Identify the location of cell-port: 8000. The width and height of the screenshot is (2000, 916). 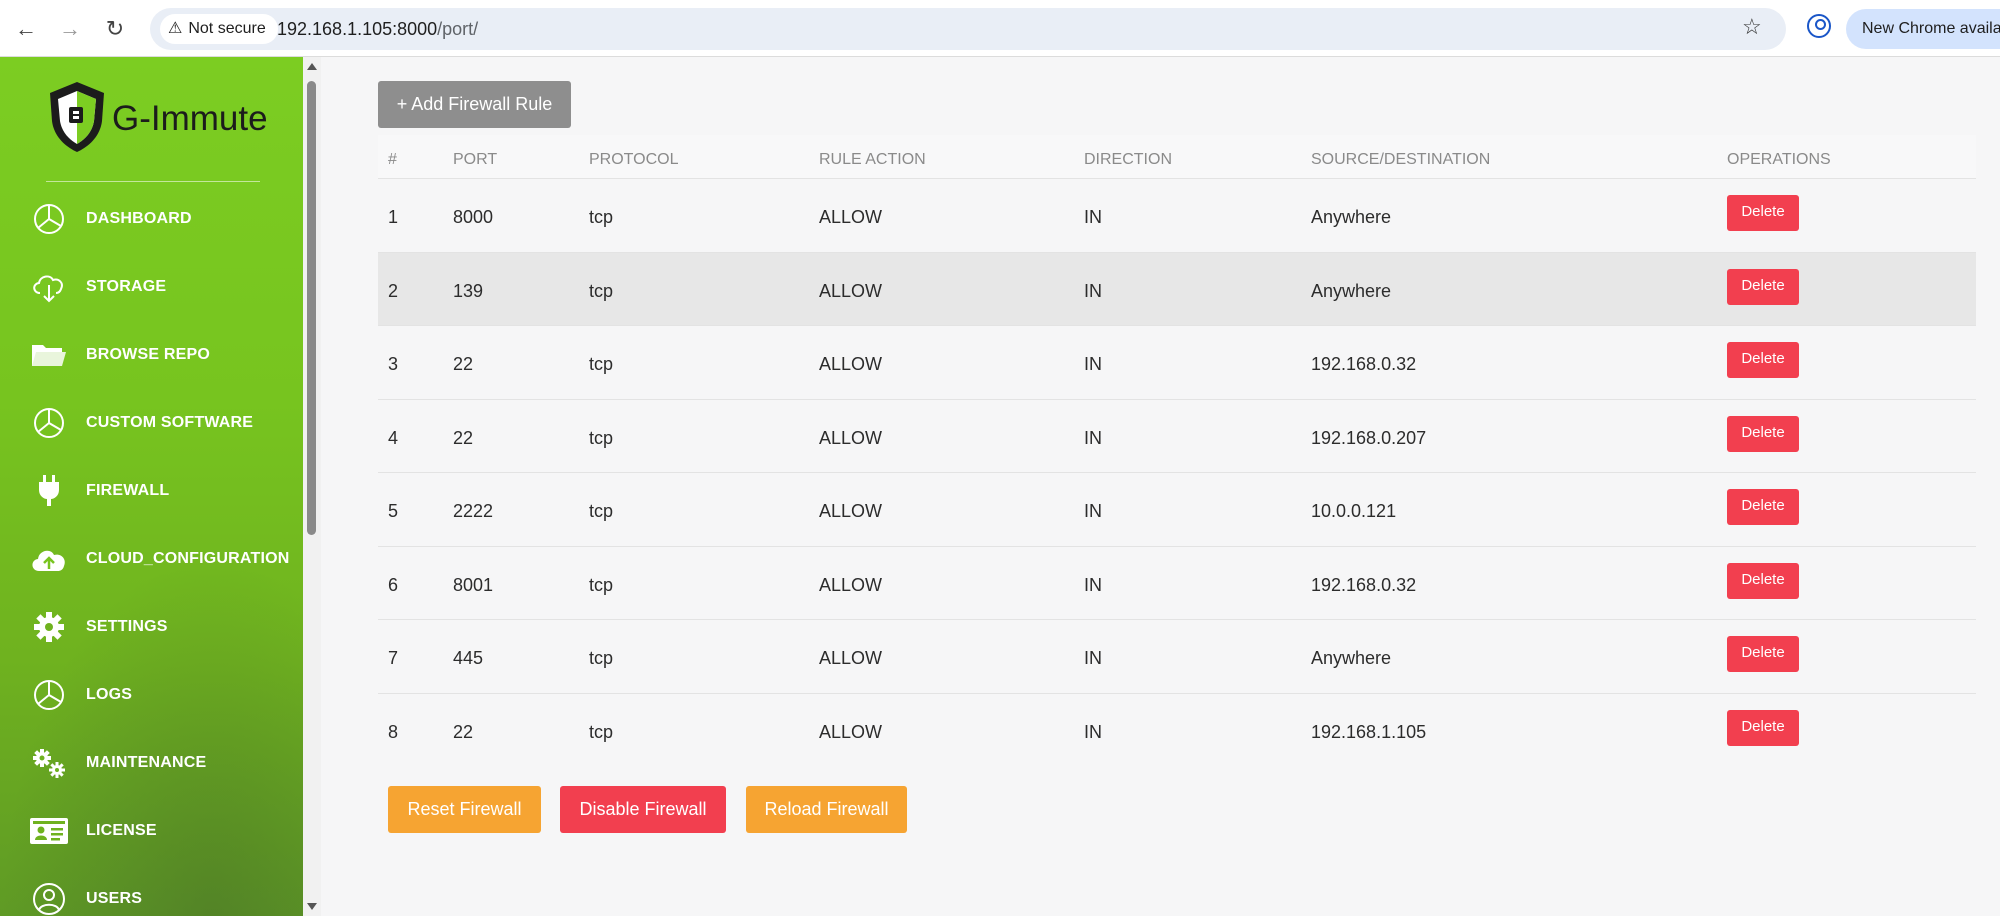
(473, 217).